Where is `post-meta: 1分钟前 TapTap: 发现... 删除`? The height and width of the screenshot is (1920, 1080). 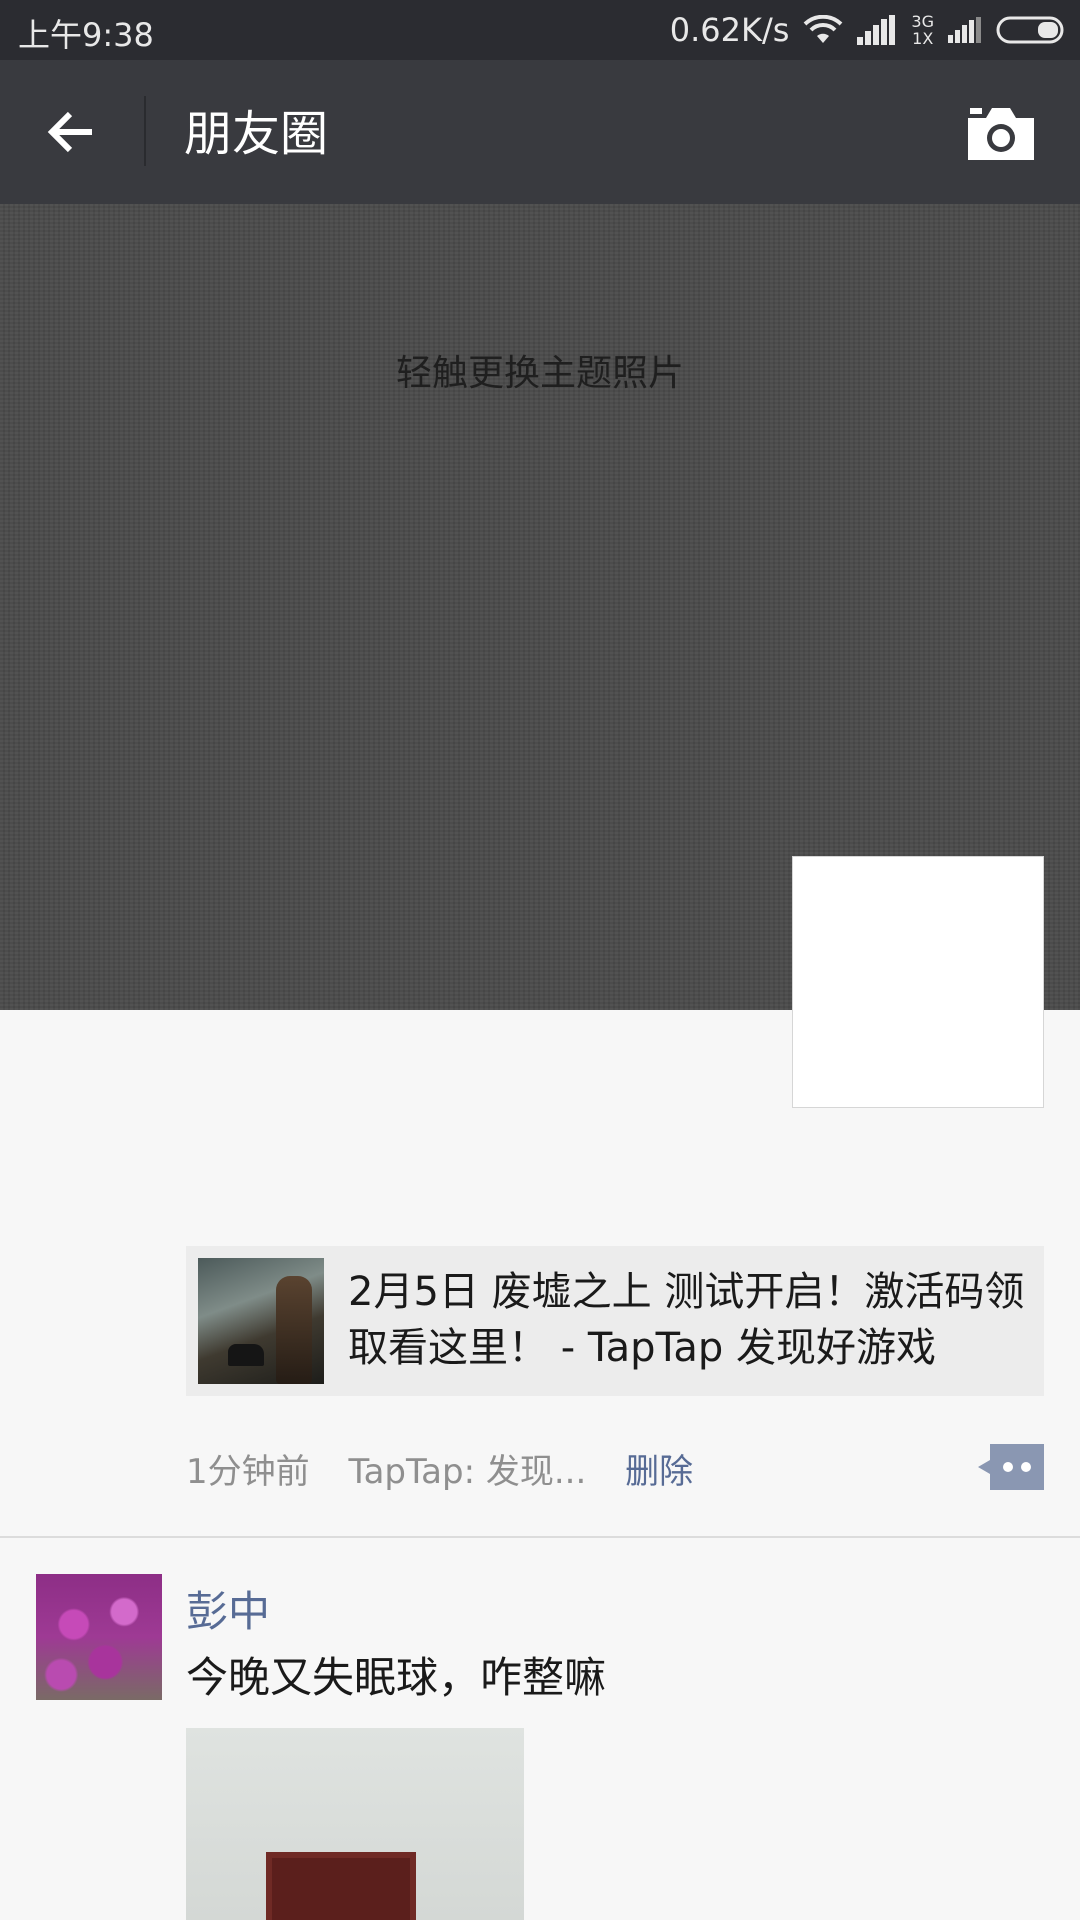 post-meta: 1分钟前 TapTap: 发现... 删除 is located at coordinates (453, 1468).